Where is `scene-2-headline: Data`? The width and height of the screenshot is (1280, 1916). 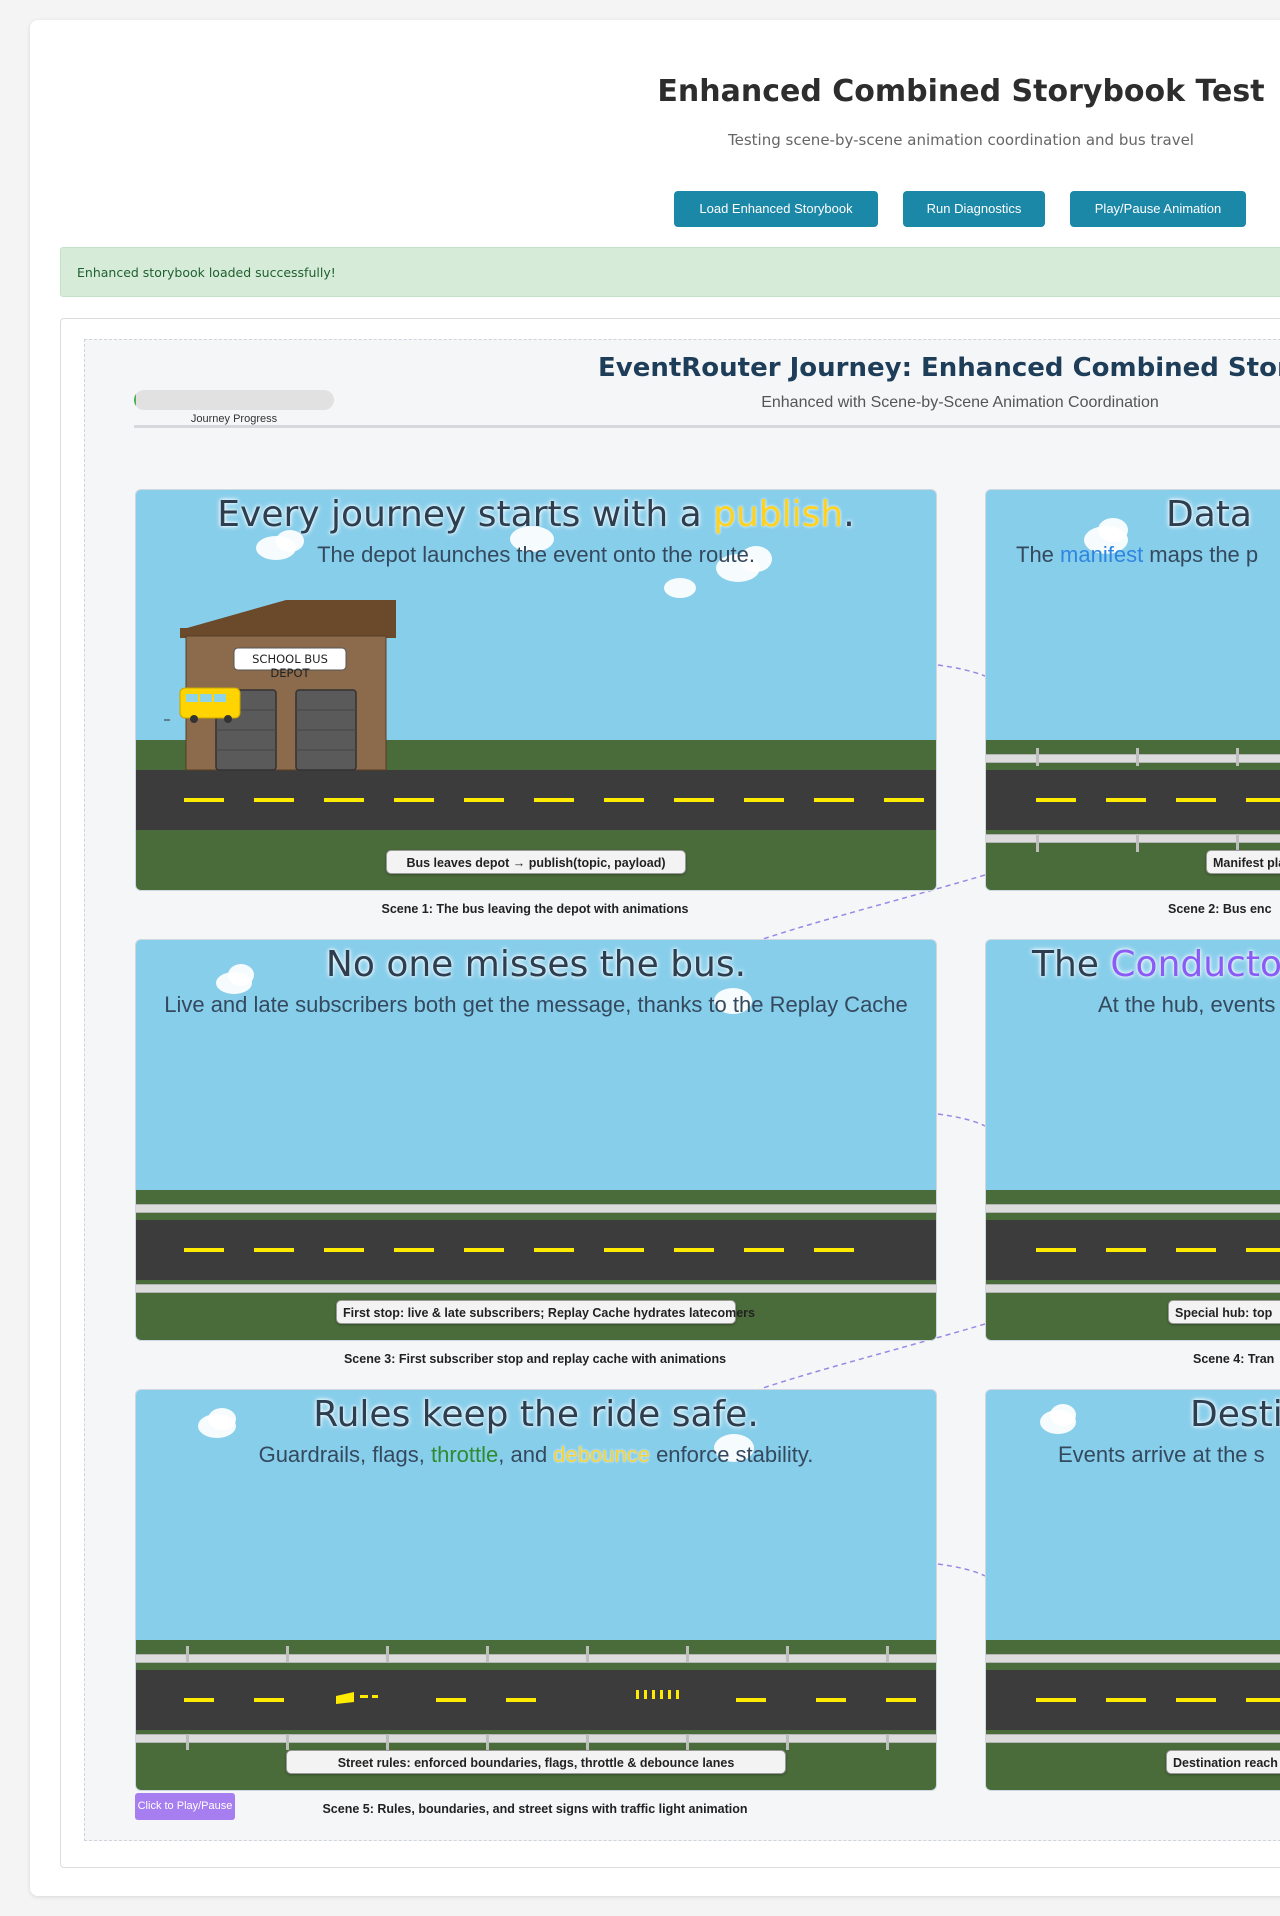 scene-2-headline: Data is located at coordinates (1209, 514).